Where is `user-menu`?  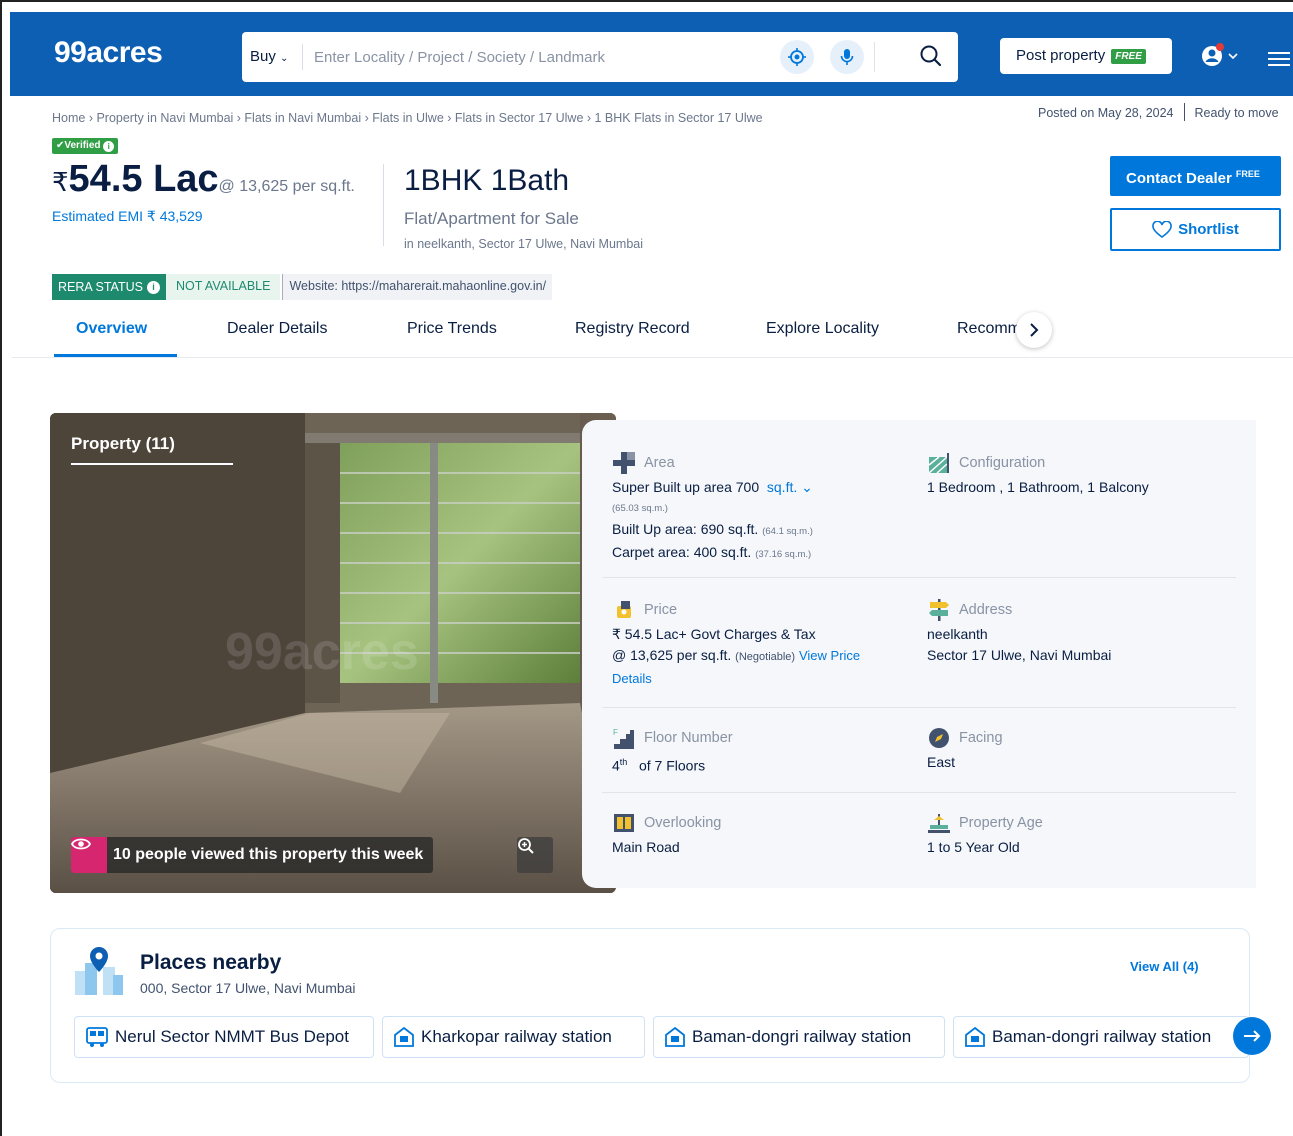 user-menu is located at coordinates (1220, 58).